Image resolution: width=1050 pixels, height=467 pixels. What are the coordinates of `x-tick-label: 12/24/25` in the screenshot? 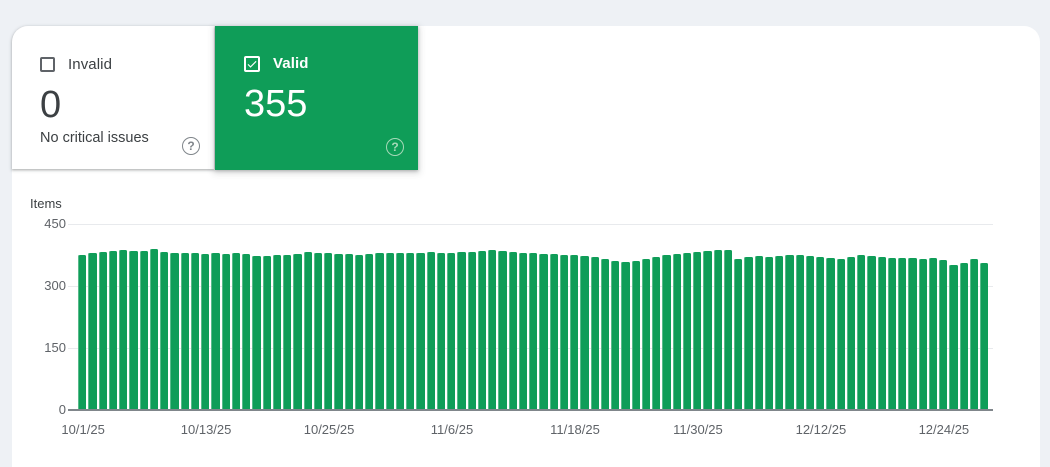 It's located at (944, 429).